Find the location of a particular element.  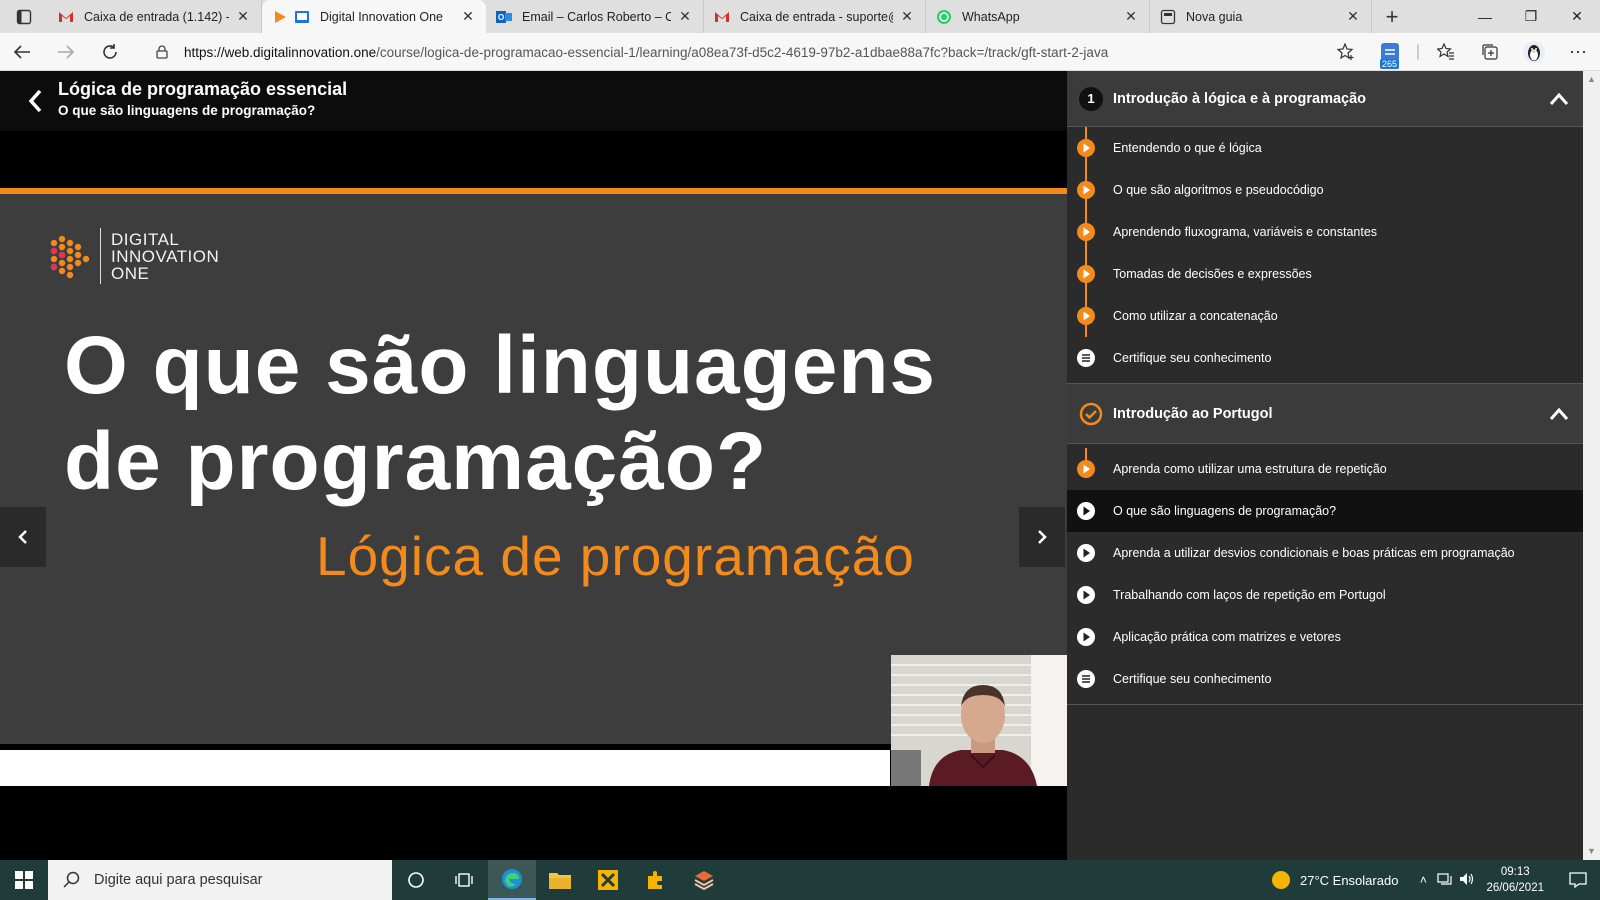

tab-title: Nova guia is located at coordinates (1214, 16).